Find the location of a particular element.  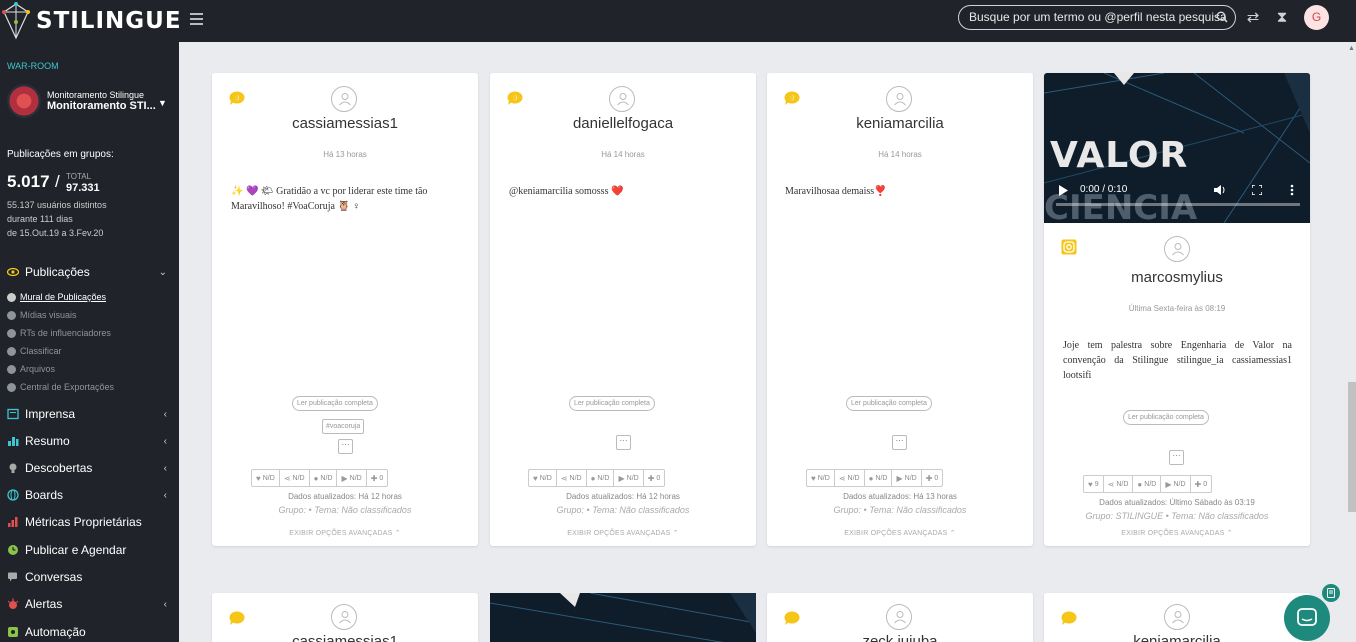

chat-button is located at coordinates (1307, 618).